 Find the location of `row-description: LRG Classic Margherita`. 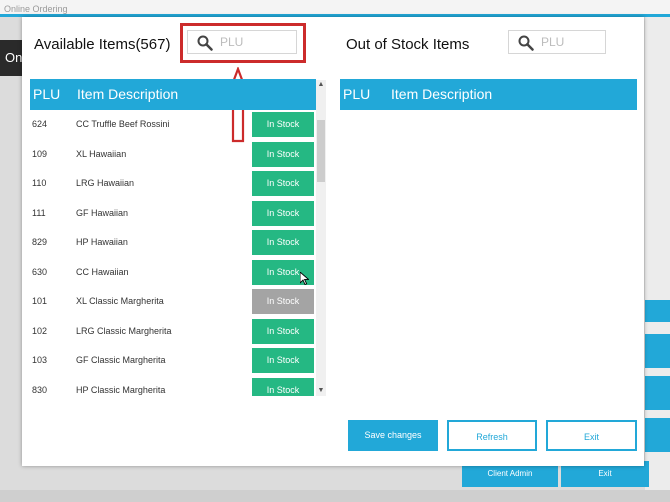

row-description: LRG Classic Margherita is located at coordinates (124, 331).